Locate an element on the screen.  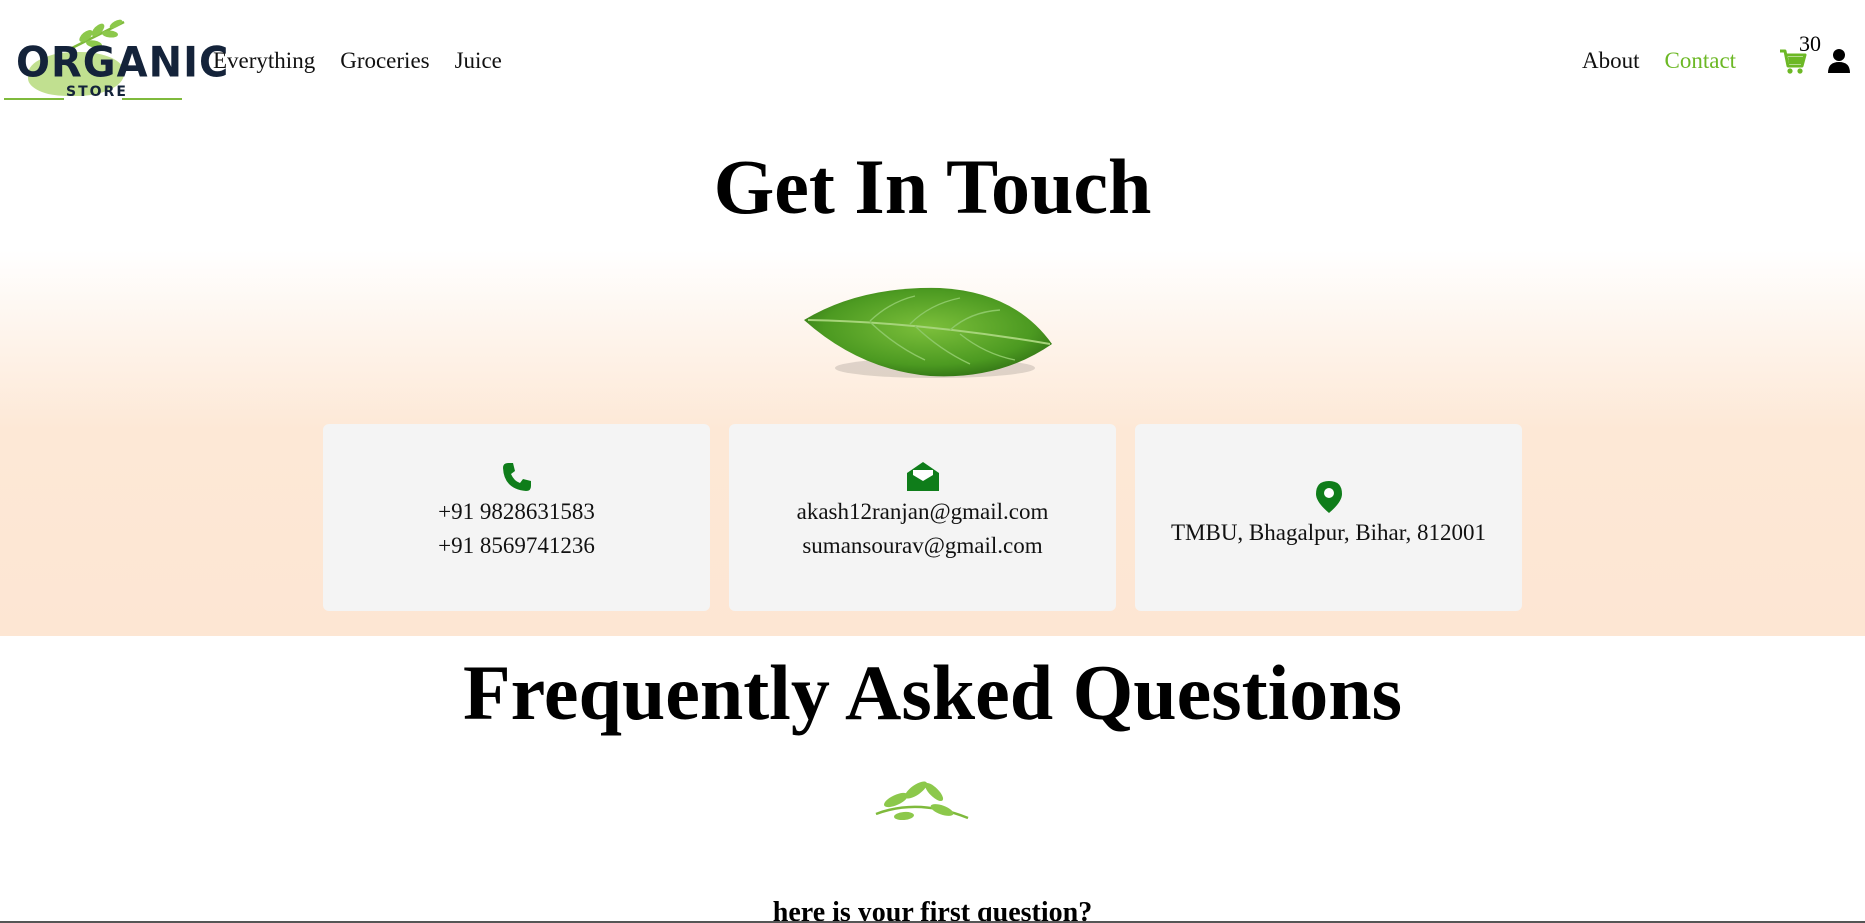
basil-leaf-image is located at coordinates (928, 332).